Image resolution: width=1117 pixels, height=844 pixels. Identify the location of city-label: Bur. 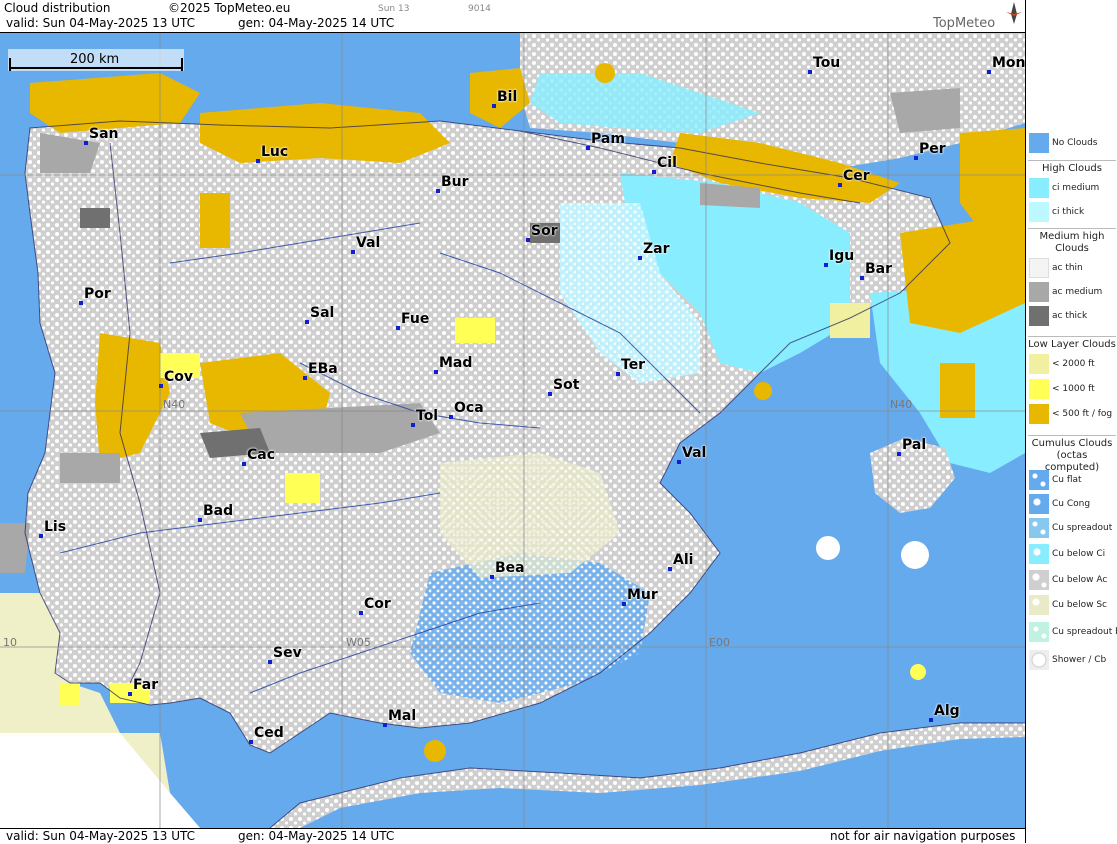
(455, 182).